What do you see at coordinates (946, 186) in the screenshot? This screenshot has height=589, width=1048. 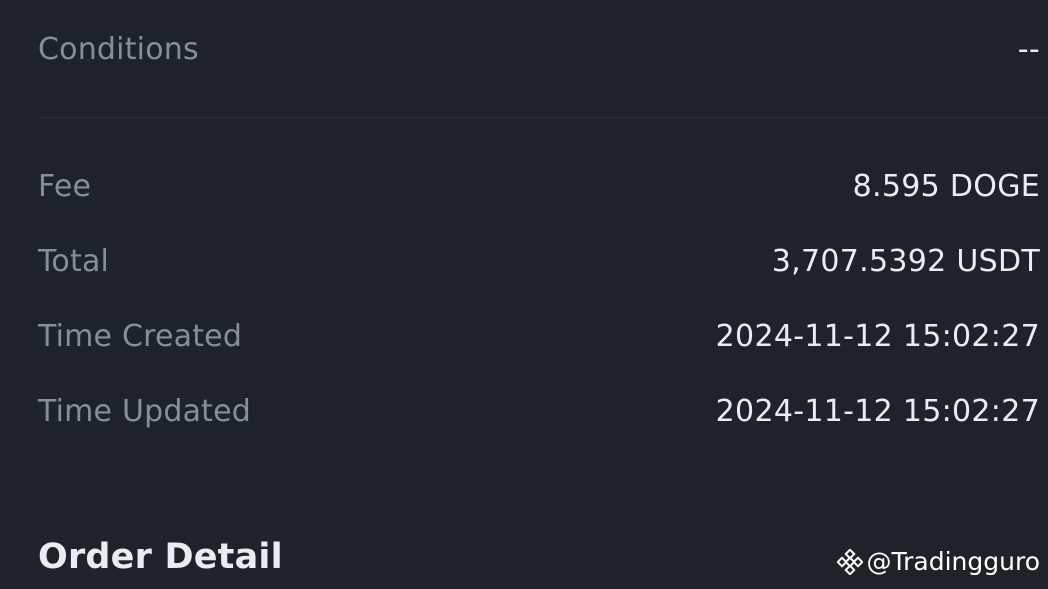 I see `fee-value: 8.595 DOGE` at bounding box center [946, 186].